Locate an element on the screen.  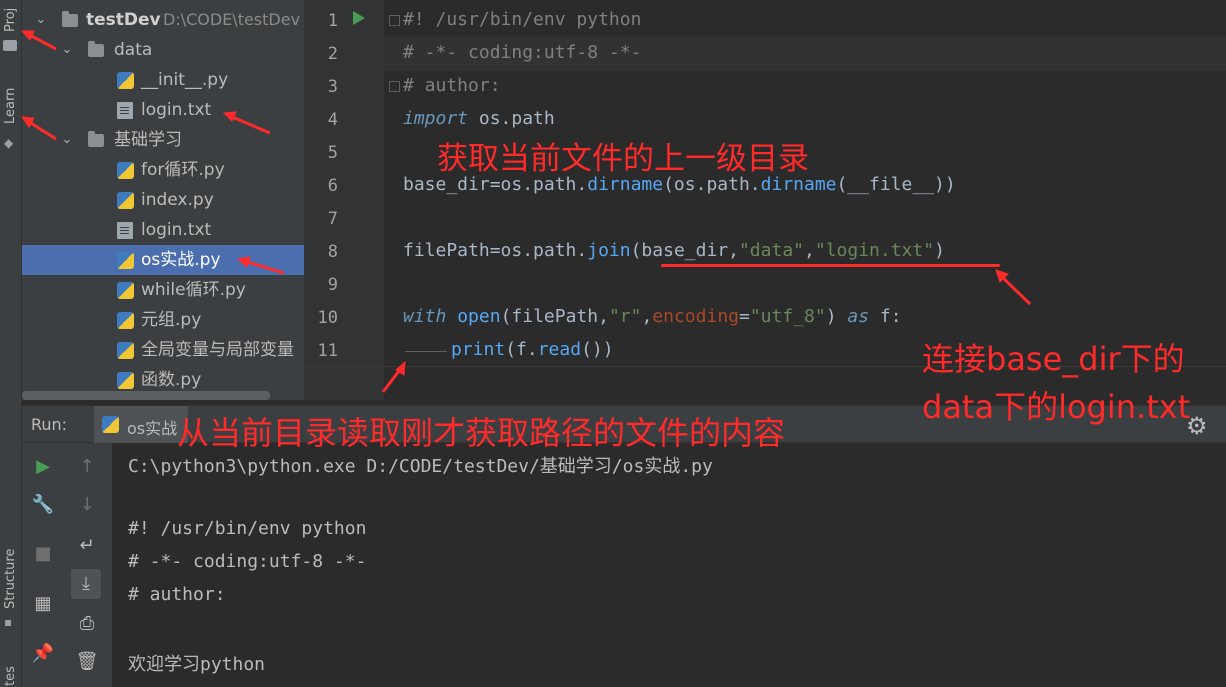
string-literal: "data" is located at coordinates (771, 250).